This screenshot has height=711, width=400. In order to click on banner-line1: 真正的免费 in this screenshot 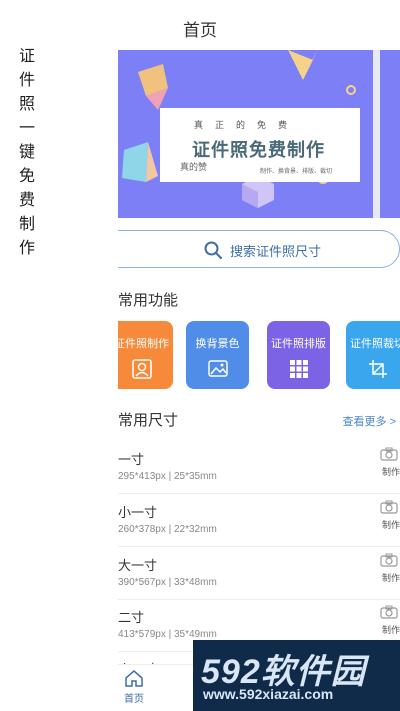, I will do `click(247, 125)`.